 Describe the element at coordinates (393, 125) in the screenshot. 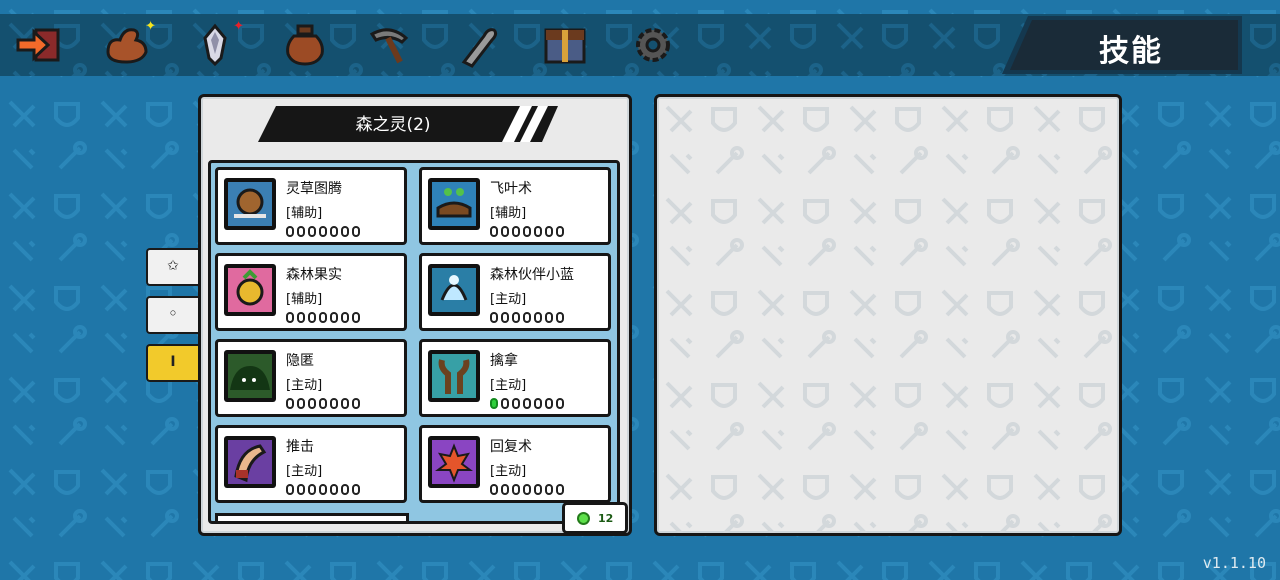

I see `skill-tree-title: 森之灵(2)` at that location.